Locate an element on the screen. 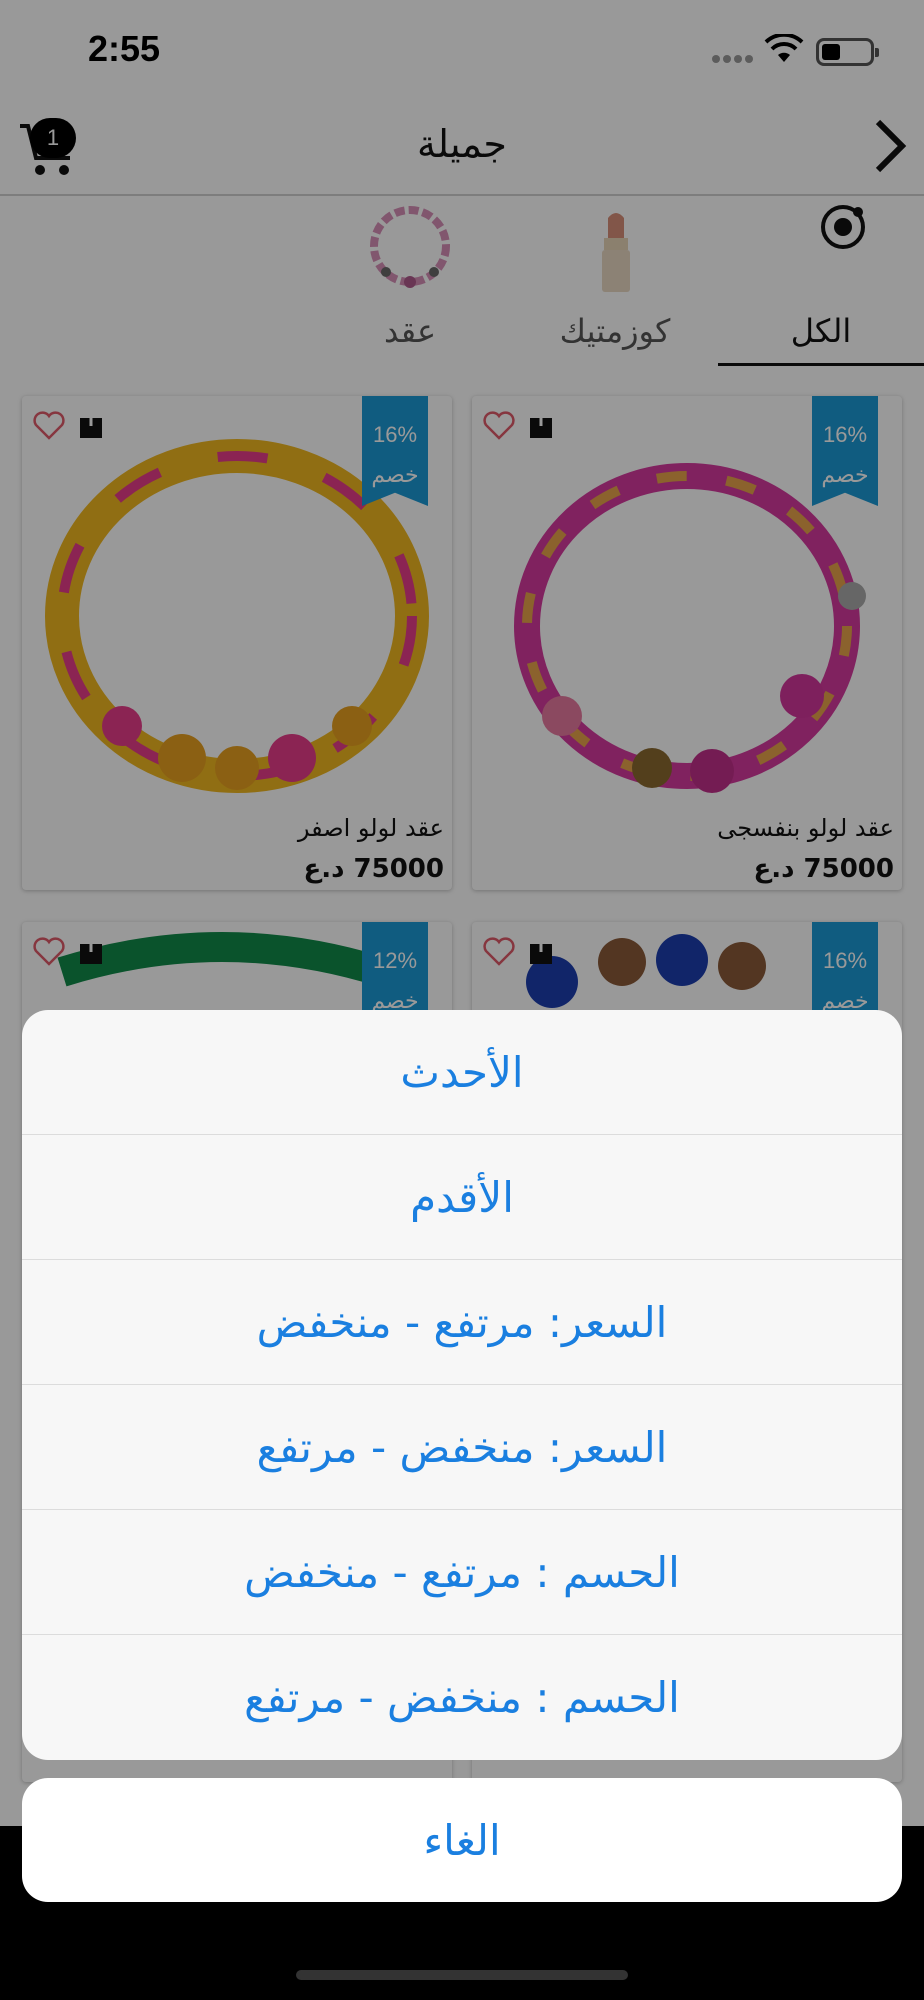  sort-option-discount-low-high: الحسم : منخفض - مرتفع is located at coordinates (462, 1697).